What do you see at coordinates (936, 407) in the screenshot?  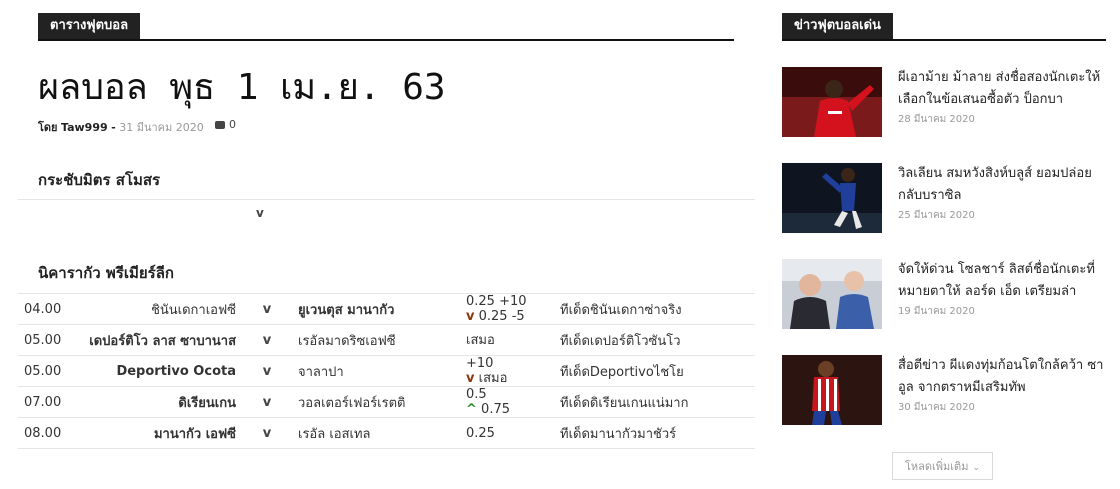 I see `news-date: 30 มีนาคม 2020` at bounding box center [936, 407].